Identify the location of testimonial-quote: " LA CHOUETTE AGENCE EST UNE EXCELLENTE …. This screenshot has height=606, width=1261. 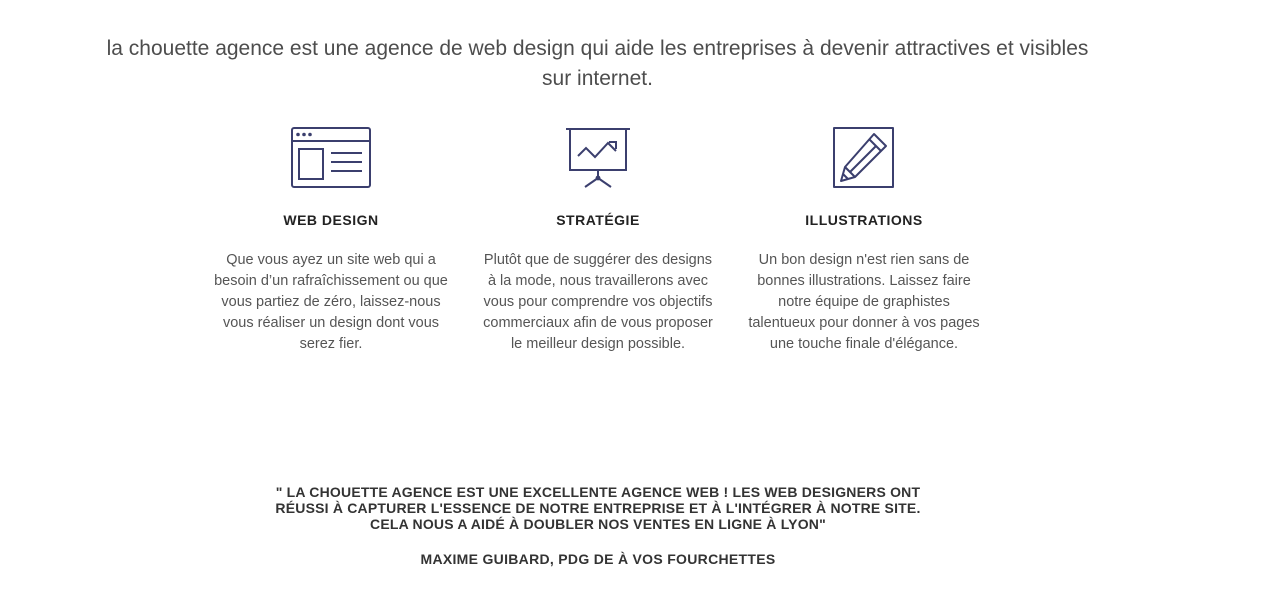
(598, 508).